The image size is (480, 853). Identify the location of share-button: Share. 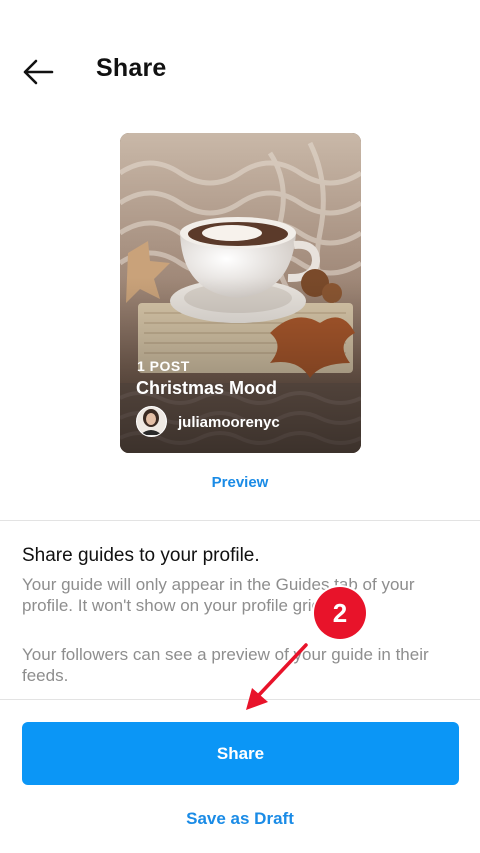
(240, 753).